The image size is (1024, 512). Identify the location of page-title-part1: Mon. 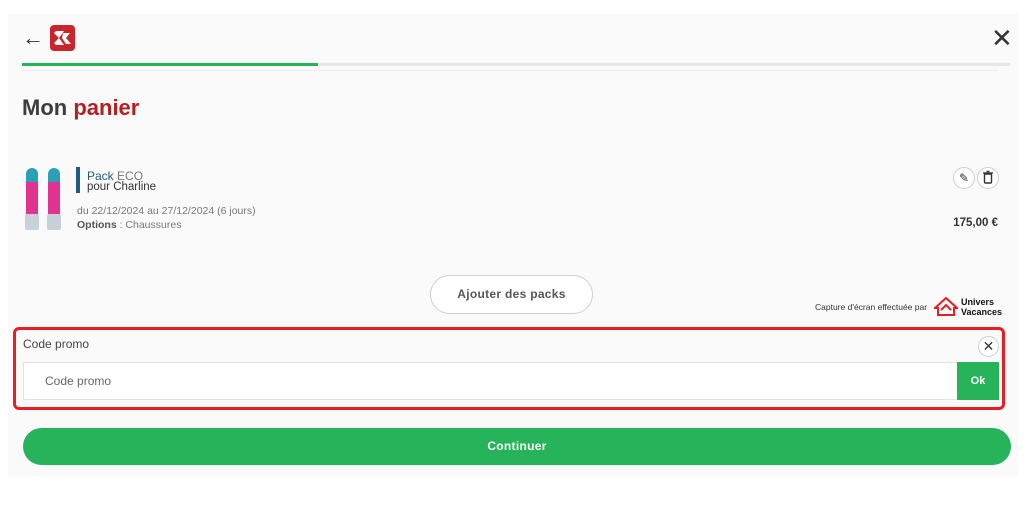
(45, 107).